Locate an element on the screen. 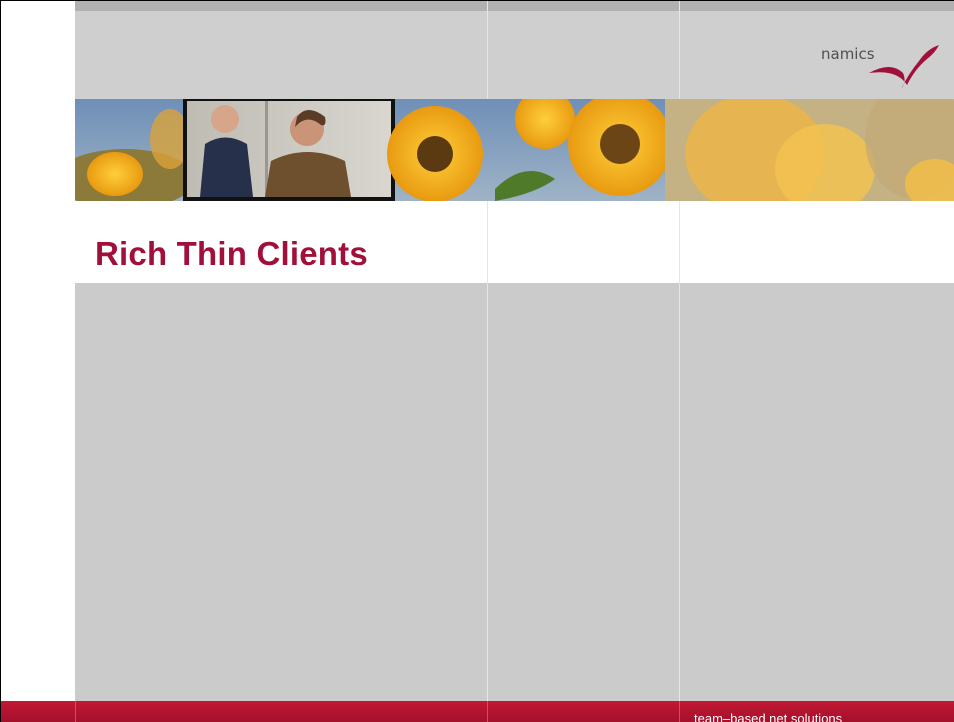  banner-image is located at coordinates (514, 150).